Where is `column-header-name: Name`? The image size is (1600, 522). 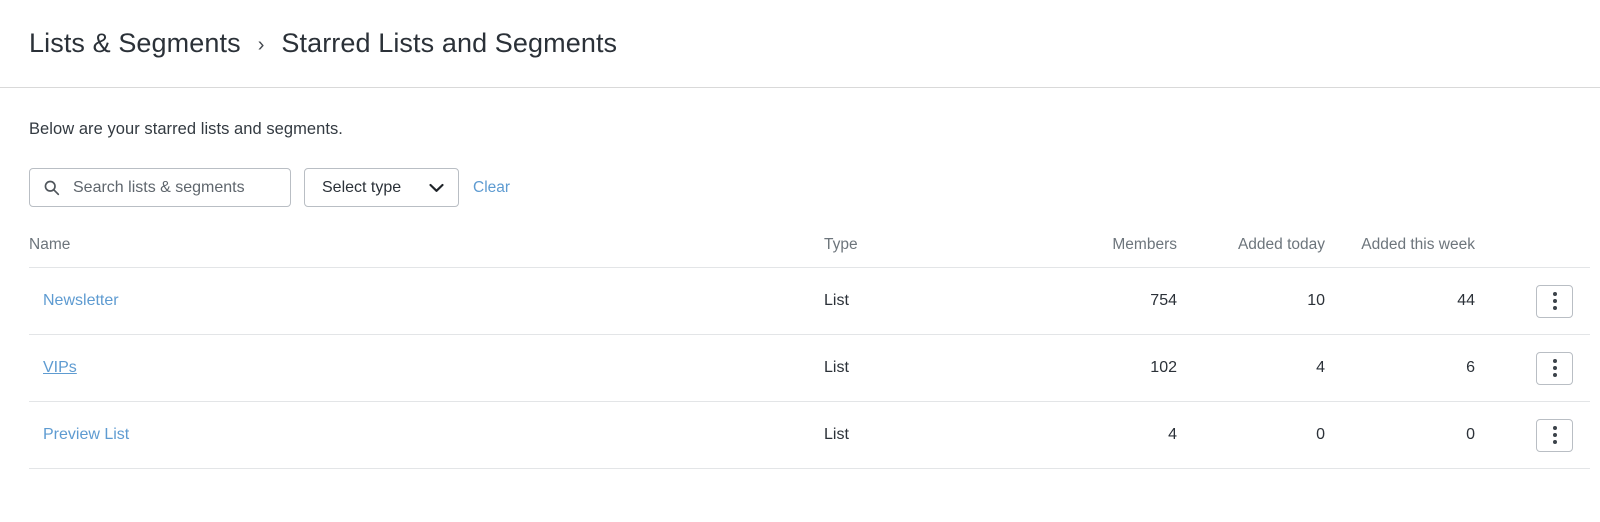 column-header-name: Name is located at coordinates (426, 252).